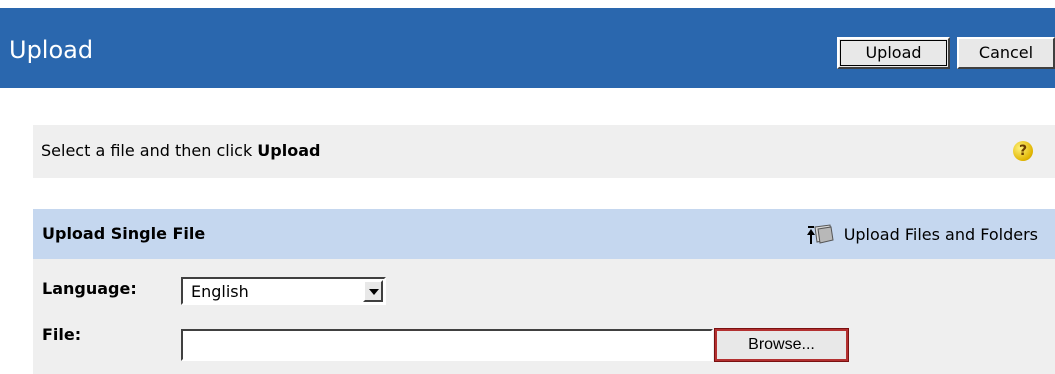 The height and width of the screenshot is (374, 1055). I want to click on instruction-text: Select a file and then click Upload, so click(180, 150).